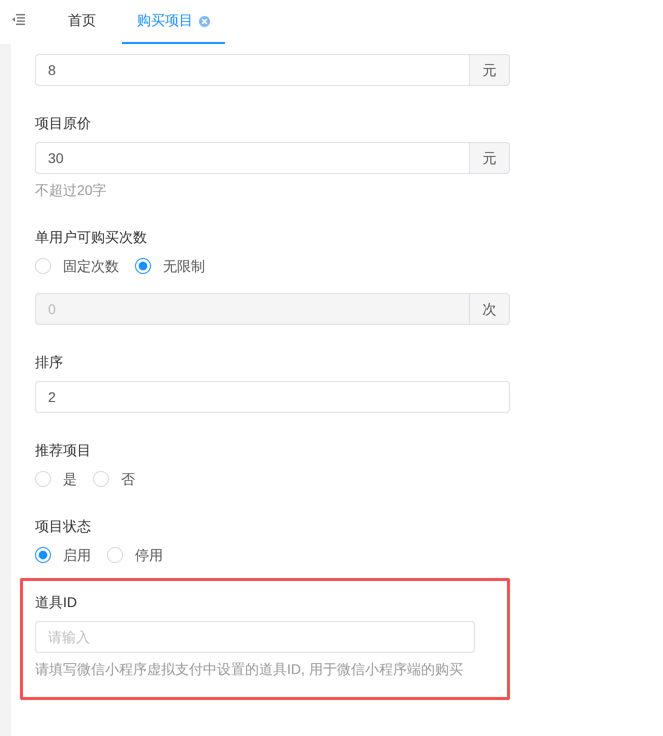  I want to click on field-label: 单用户可购买次数, so click(91, 237).